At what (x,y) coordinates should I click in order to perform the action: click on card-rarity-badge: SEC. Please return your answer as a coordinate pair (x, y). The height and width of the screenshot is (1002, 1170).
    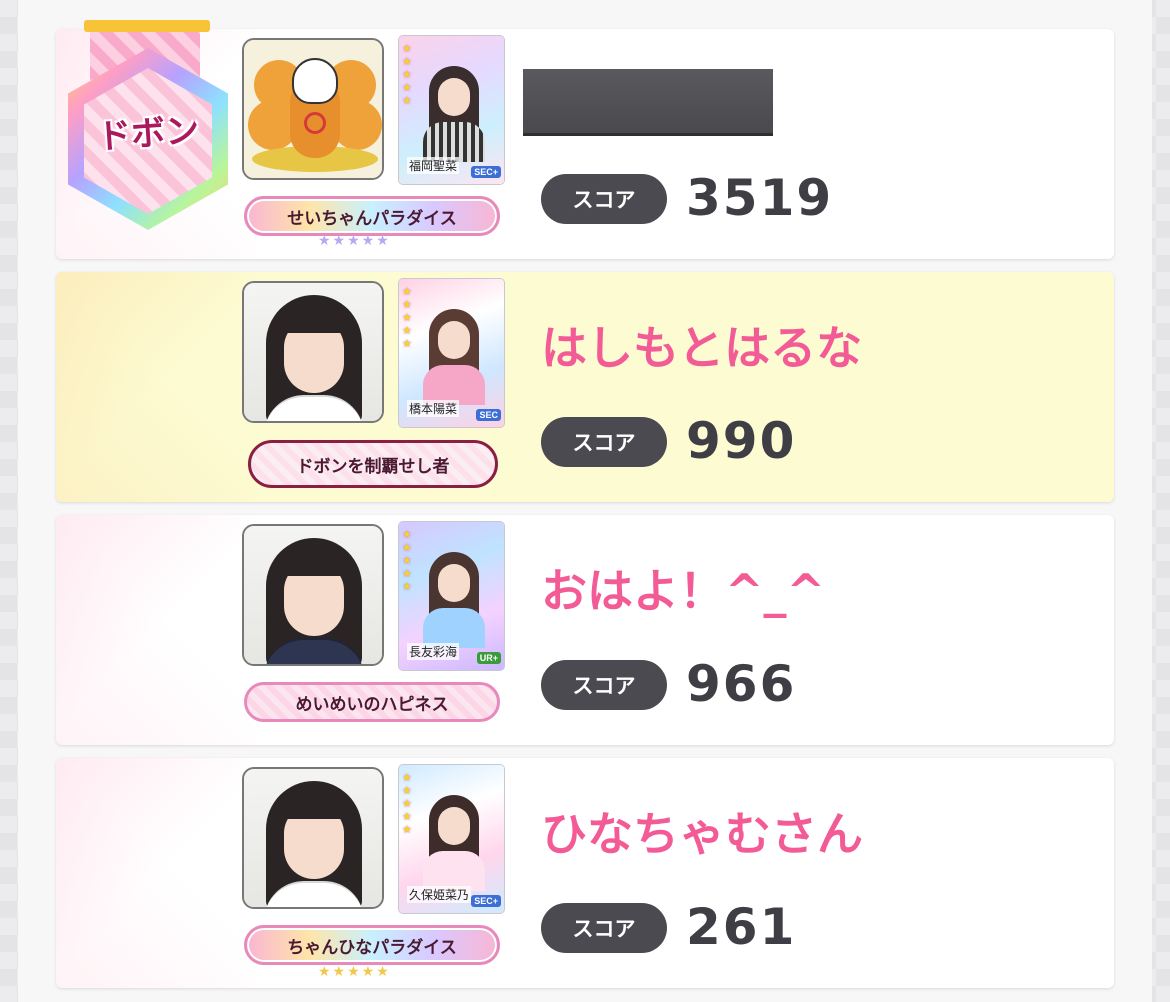
    Looking at the image, I should click on (488, 415).